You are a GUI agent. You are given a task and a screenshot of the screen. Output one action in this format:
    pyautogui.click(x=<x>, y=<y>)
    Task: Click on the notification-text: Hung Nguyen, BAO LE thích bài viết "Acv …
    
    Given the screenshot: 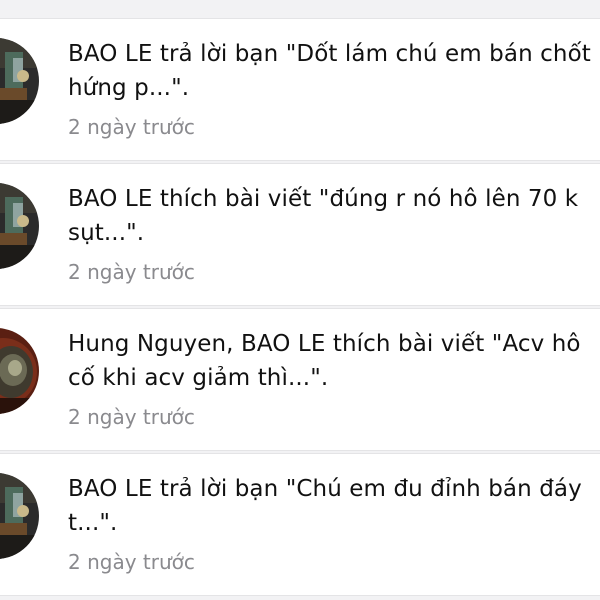 What is the action you would take?
    pyautogui.click(x=334, y=361)
    